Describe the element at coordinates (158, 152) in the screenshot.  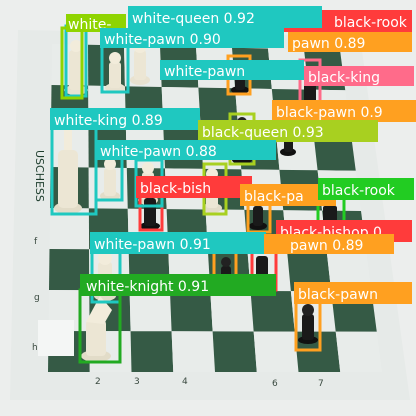
I see `detection-label: white-pawn 0.88` at that location.